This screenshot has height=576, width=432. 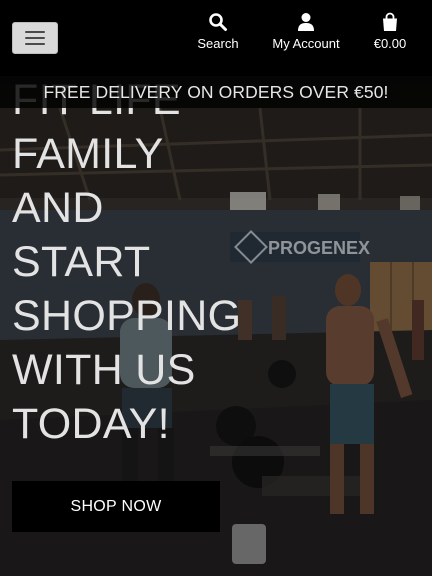 I want to click on search-label: Search, so click(x=218, y=43).